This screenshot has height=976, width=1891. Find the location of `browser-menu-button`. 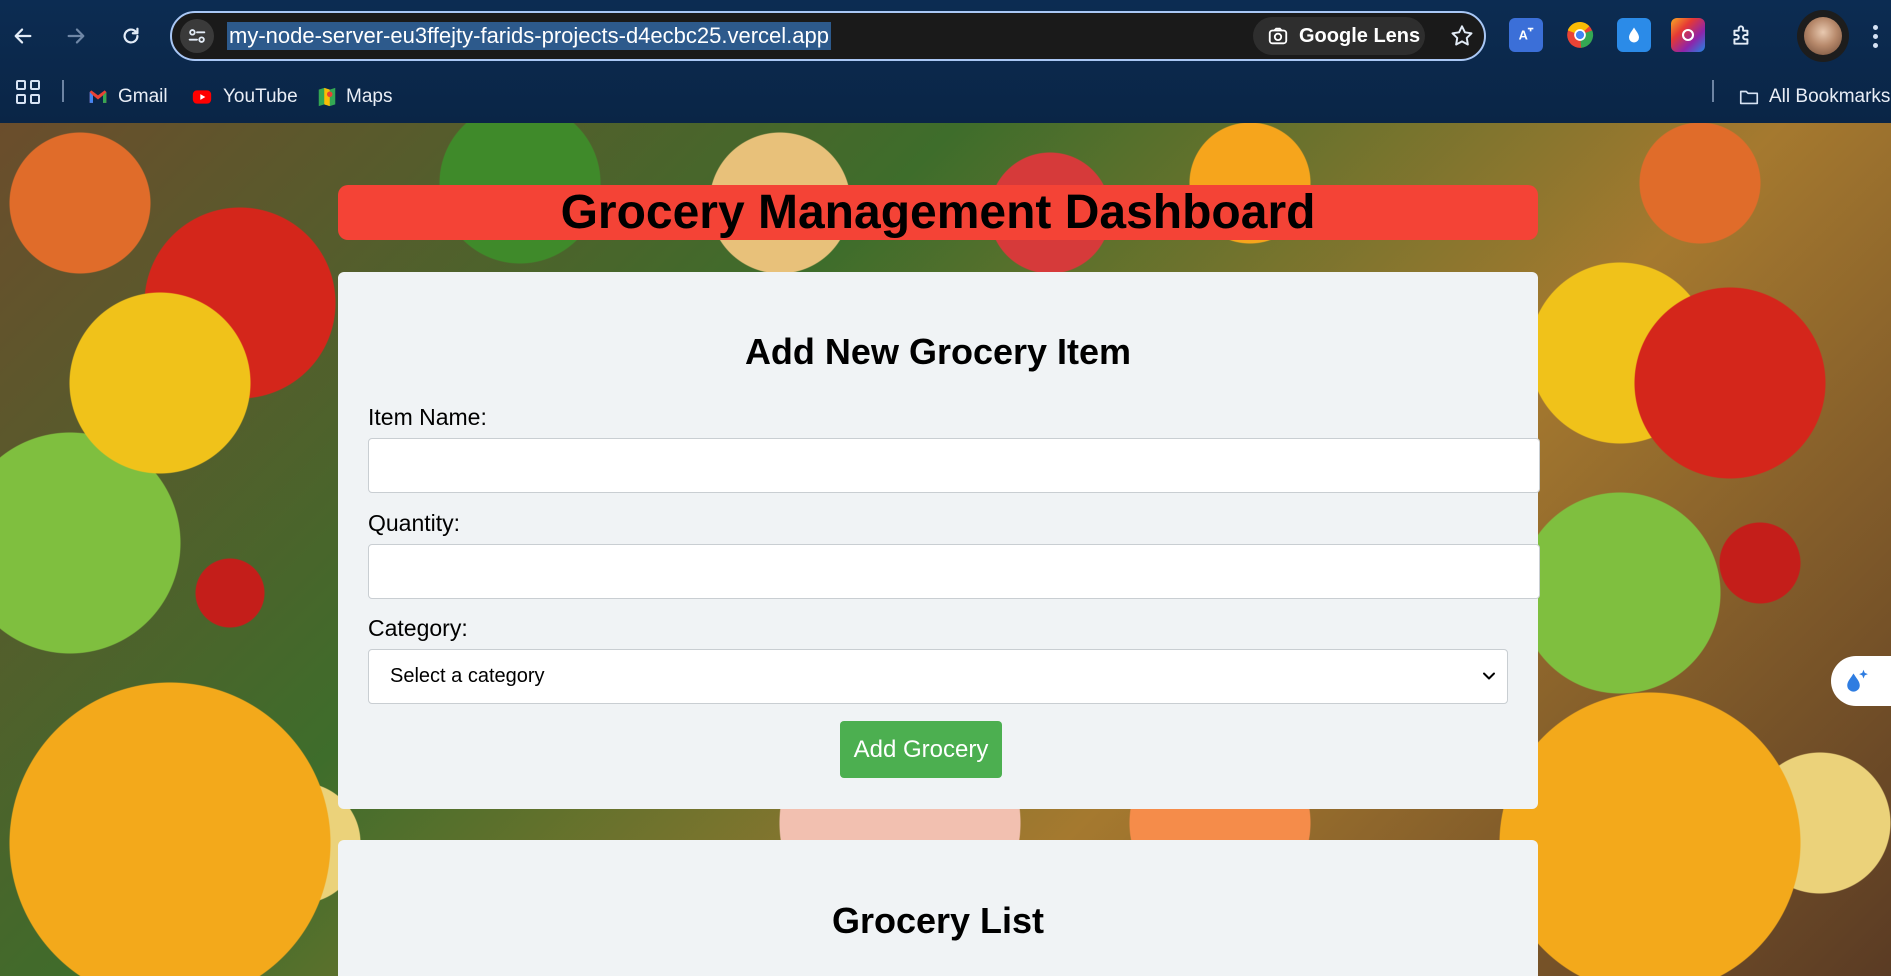

browser-menu-button is located at coordinates (1875, 36).